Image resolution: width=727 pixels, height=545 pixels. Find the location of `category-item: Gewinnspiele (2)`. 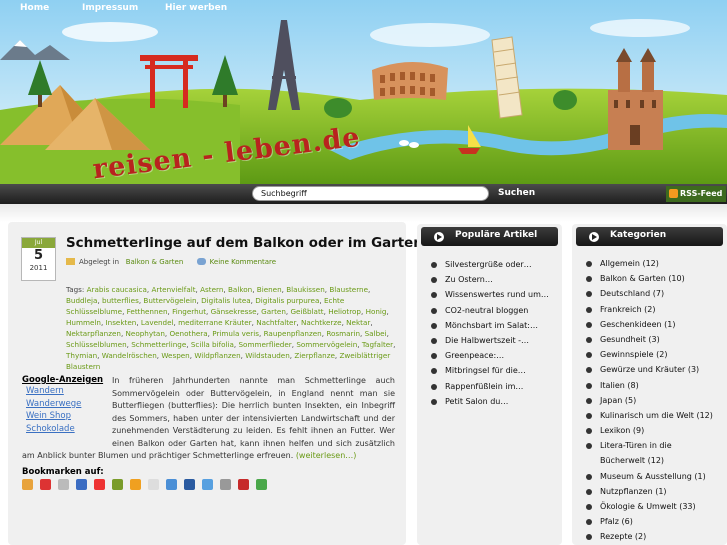

category-item: Gewinnspiele (2) is located at coordinates (649, 354).